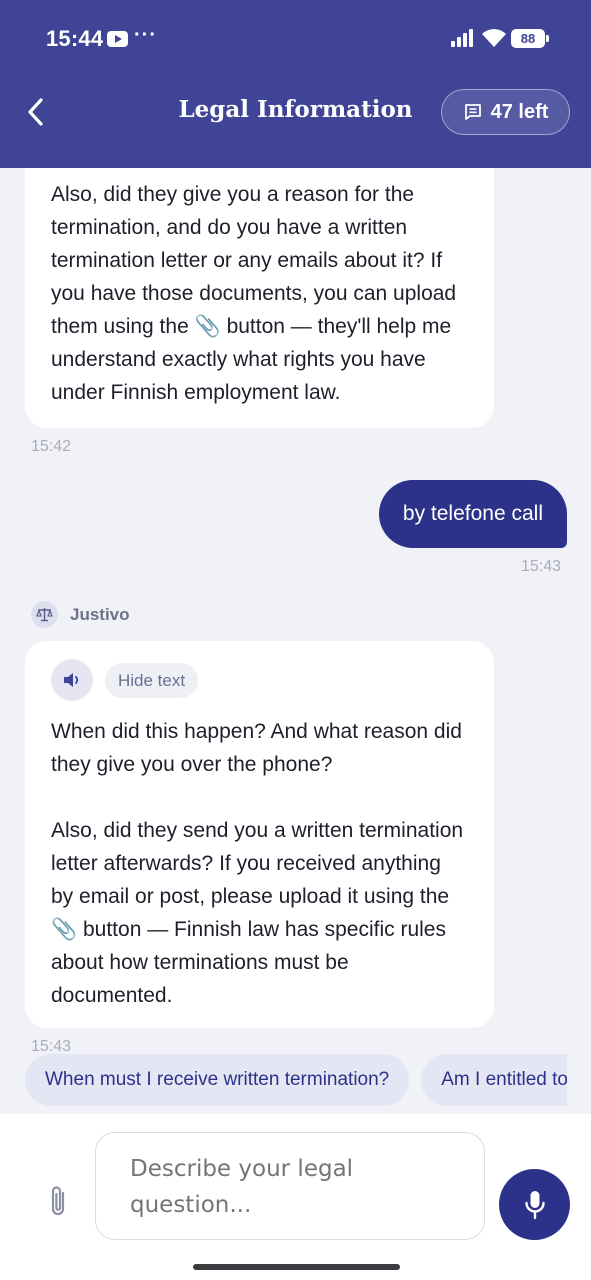  What do you see at coordinates (217, 1080) in the screenshot?
I see `suggestion-chip: When must I receive written termination?` at bounding box center [217, 1080].